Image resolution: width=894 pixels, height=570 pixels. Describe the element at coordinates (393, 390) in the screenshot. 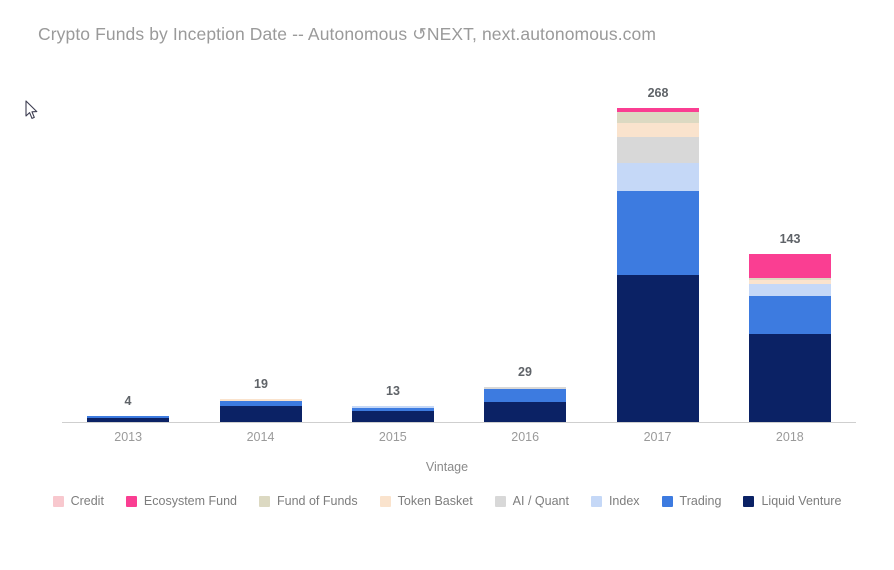

I see `bar-total-label-2015: 13` at that location.